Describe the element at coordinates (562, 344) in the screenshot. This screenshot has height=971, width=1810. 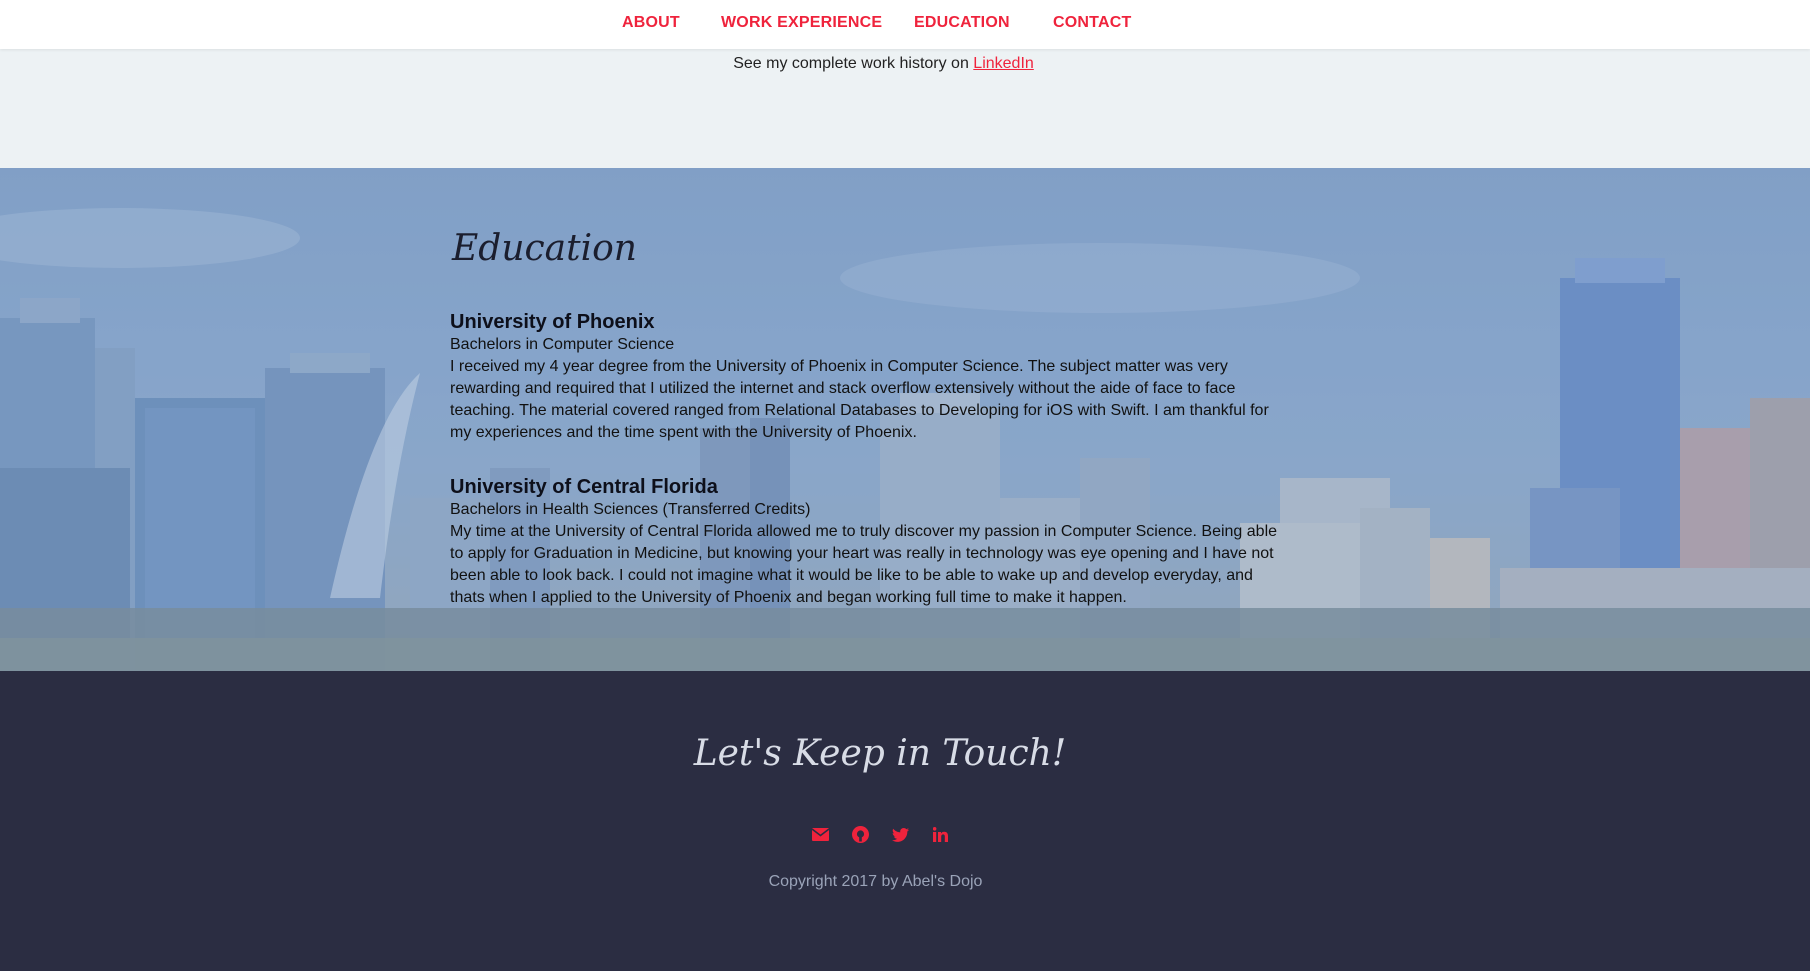
I see `school-degree: Bachelors in Computer Science` at that location.